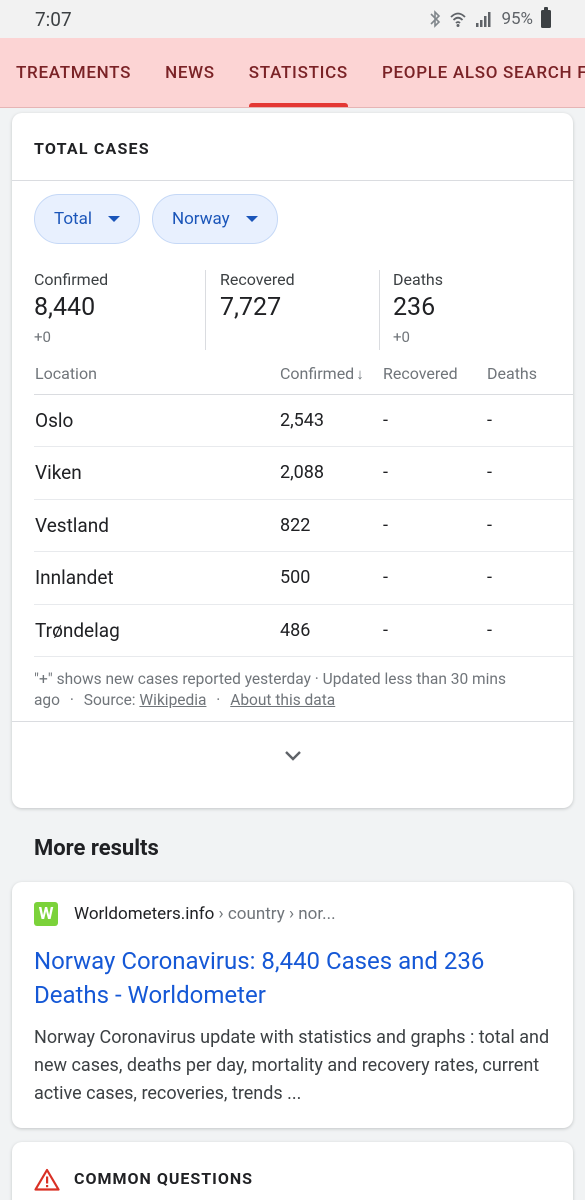 The width and height of the screenshot is (585, 1200). I want to click on common-questions-card: COMMON QUESTIONS, so click(292, 1171).